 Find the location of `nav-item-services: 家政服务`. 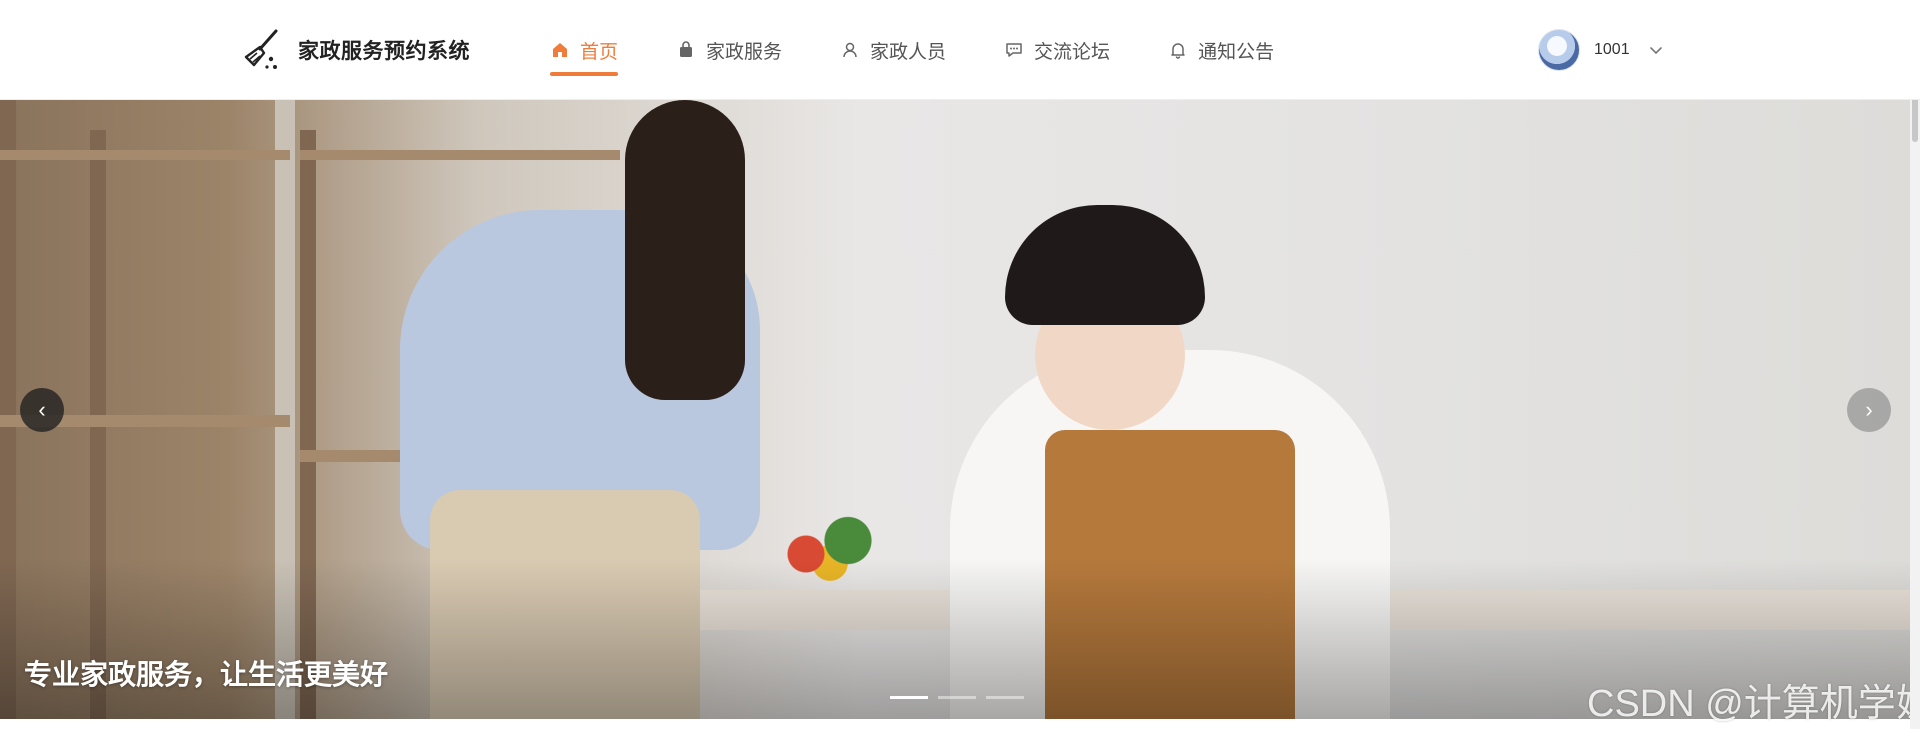

nav-item-services: 家政服务 is located at coordinates (729, 50).